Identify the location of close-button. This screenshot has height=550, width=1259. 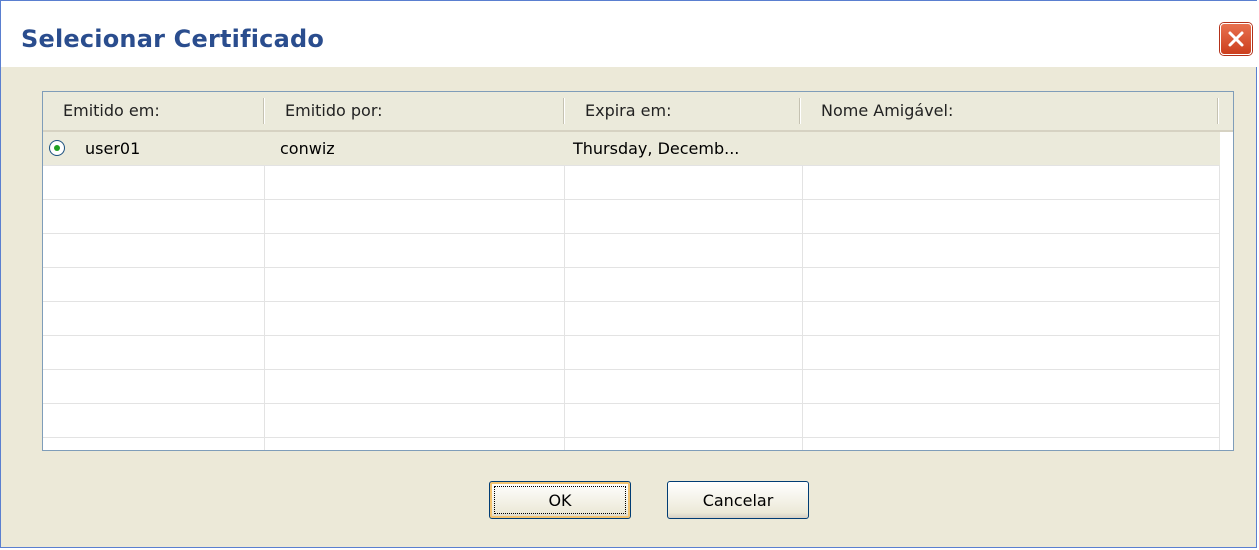
(1236, 39).